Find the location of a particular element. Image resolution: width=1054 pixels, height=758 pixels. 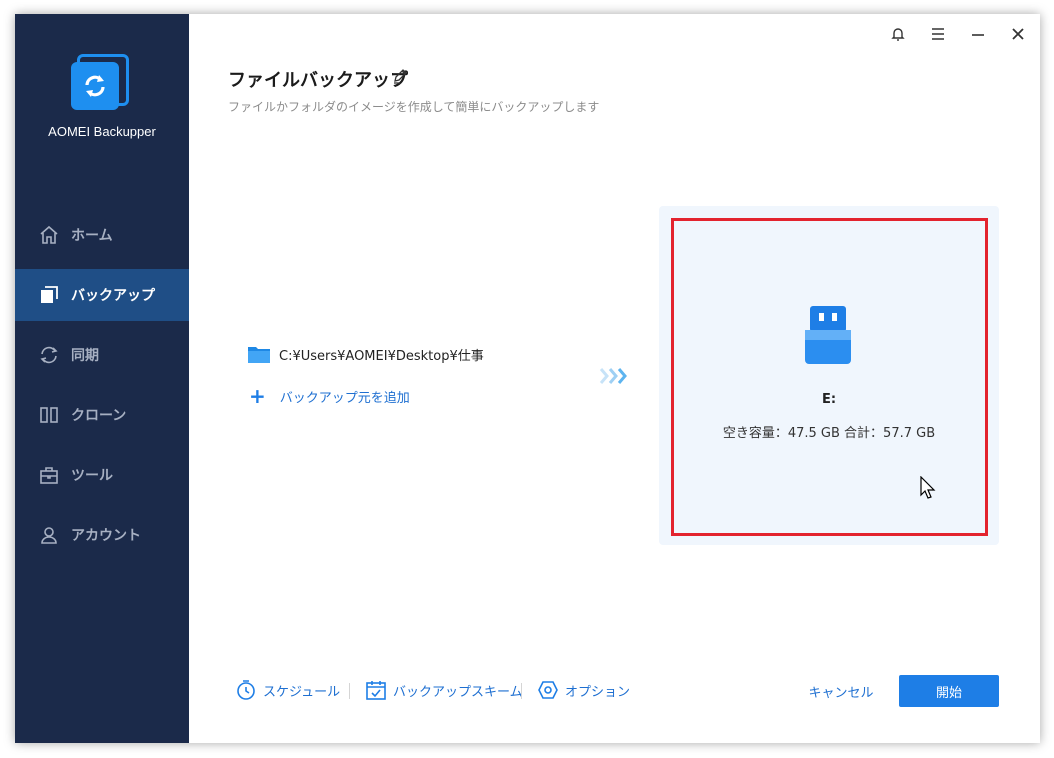

sidebar-item-backup: バックアップ is located at coordinates (102, 295).